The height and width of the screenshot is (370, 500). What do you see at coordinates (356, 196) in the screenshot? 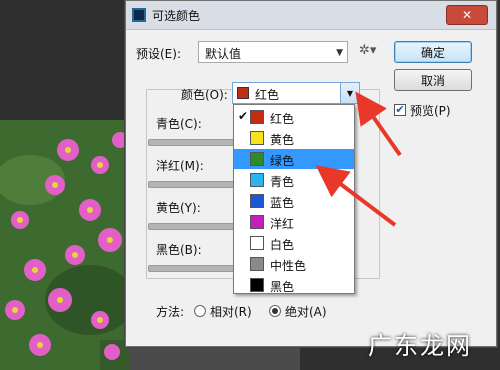
I see `arrow-to-green-item` at bounding box center [356, 196].